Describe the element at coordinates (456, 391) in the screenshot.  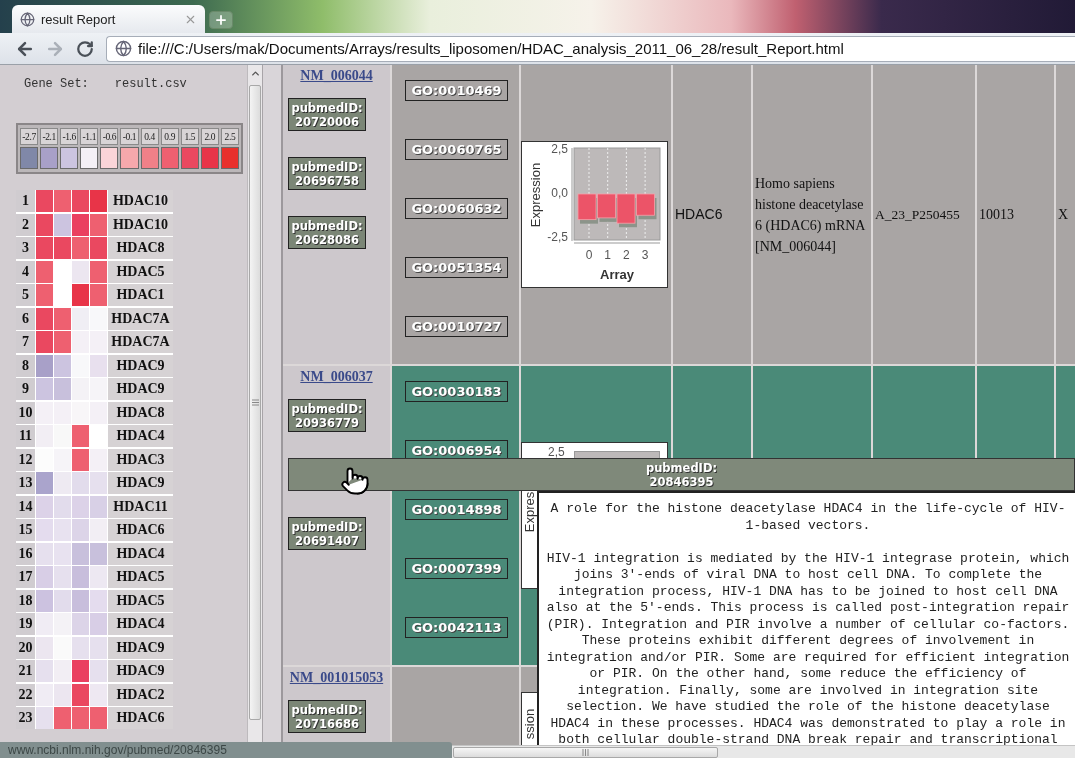
I see `go-term: GO:0030183` at that location.